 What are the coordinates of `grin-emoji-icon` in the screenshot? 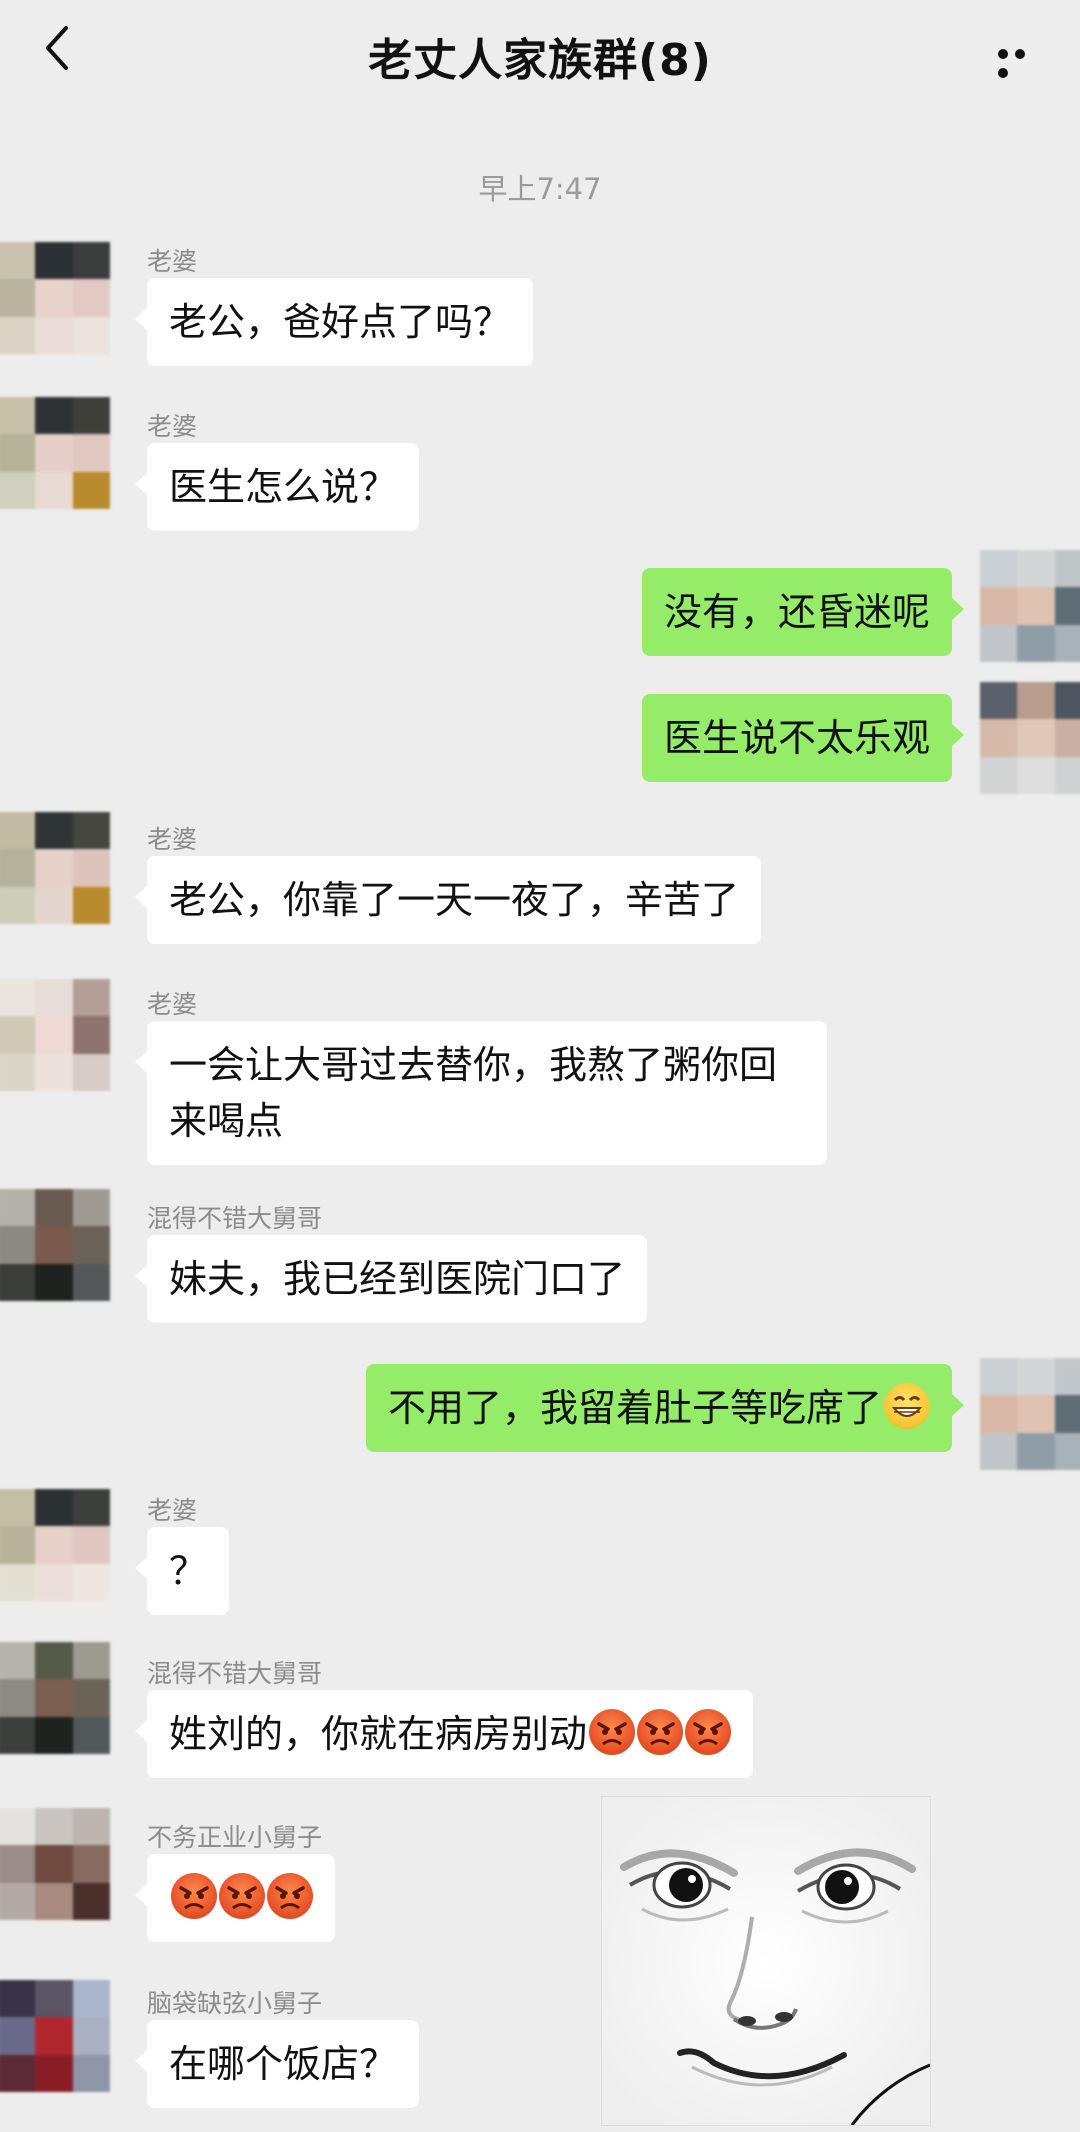 It's located at (907, 1406).